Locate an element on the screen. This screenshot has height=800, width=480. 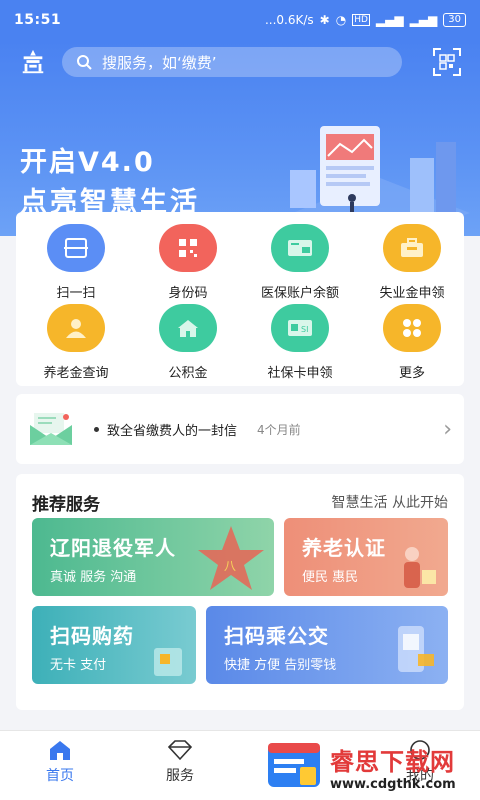
tab-home: 首页 is located at coordinates (60, 765).